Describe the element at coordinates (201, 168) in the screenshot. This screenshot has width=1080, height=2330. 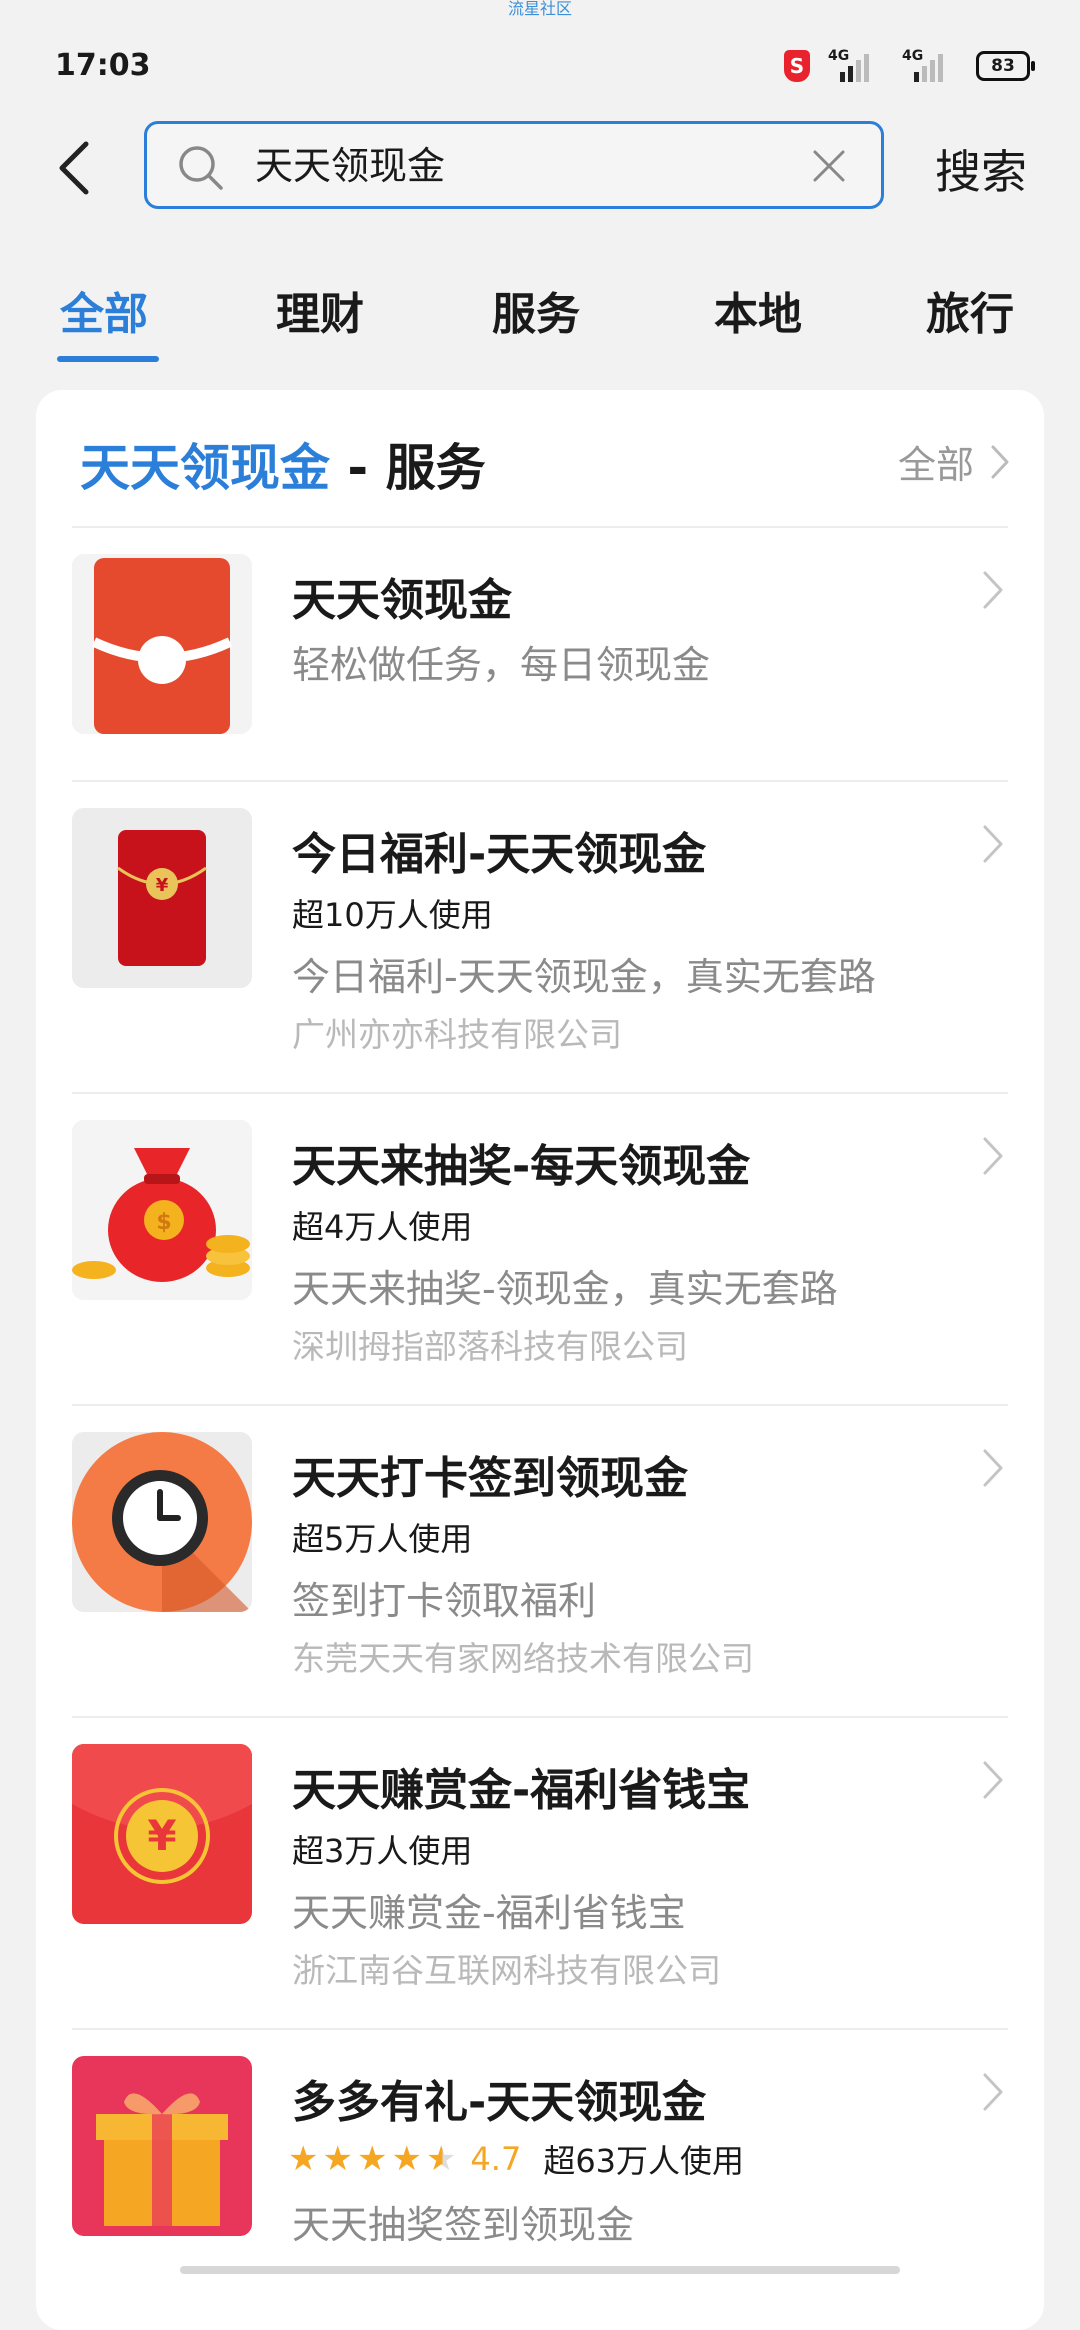
I see `search-icon` at that location.